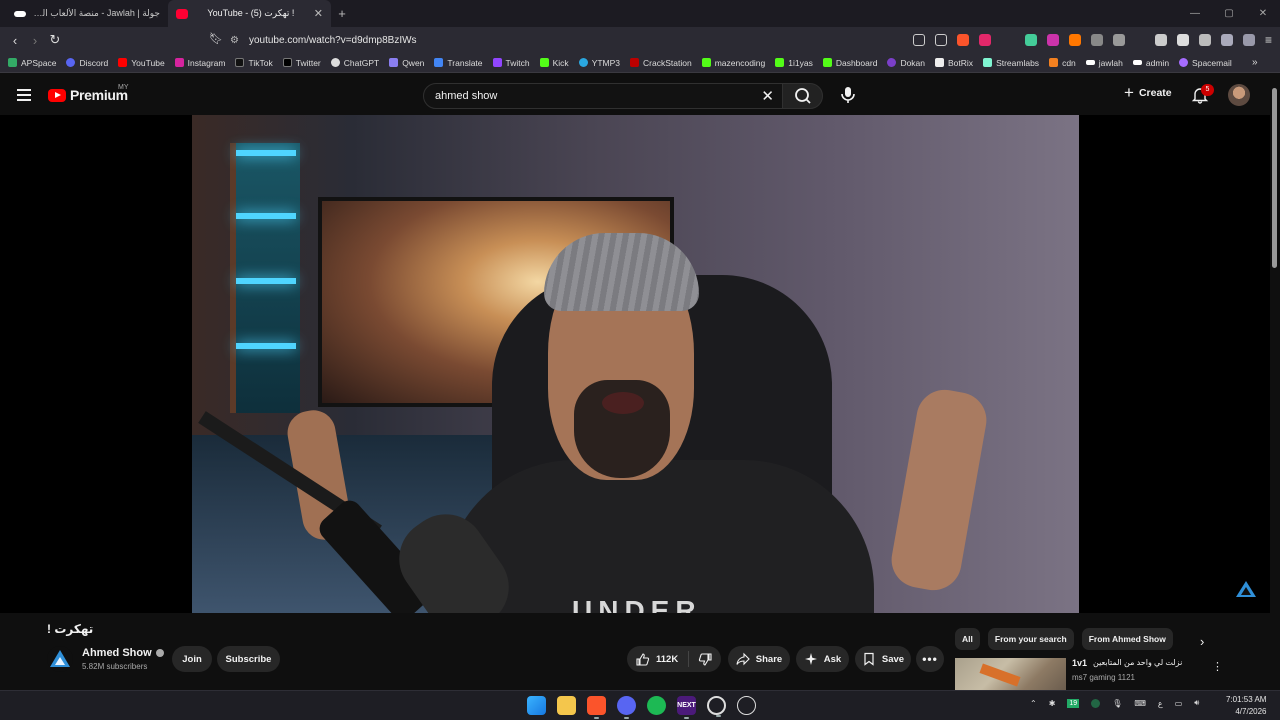  Describe the element at coordinates (1127, 639) in the screenshot. I see `chip-from-ahmed-show: From Ahmed Show` at that location.